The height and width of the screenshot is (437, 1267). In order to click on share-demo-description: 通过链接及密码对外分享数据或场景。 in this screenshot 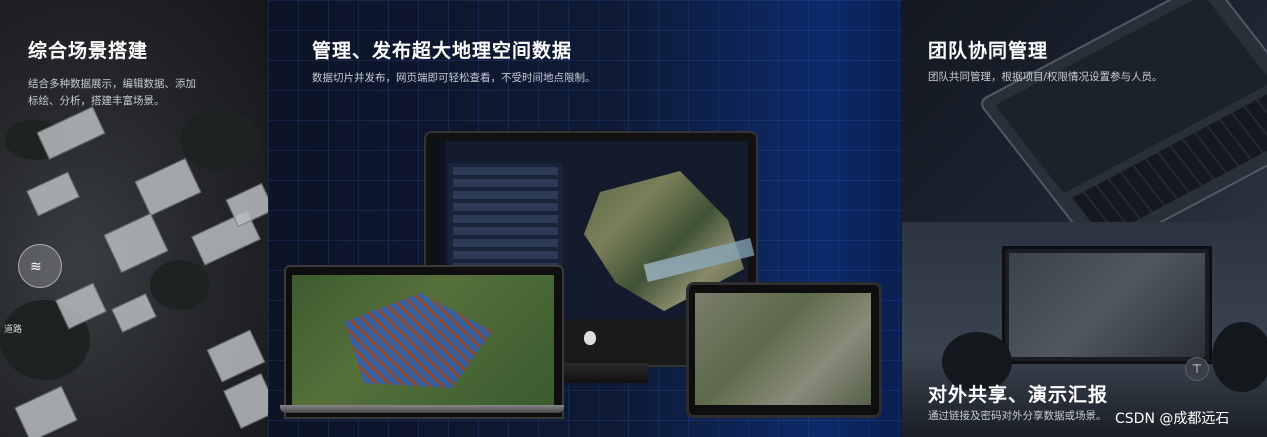, I will do `click(1017, 416)`.